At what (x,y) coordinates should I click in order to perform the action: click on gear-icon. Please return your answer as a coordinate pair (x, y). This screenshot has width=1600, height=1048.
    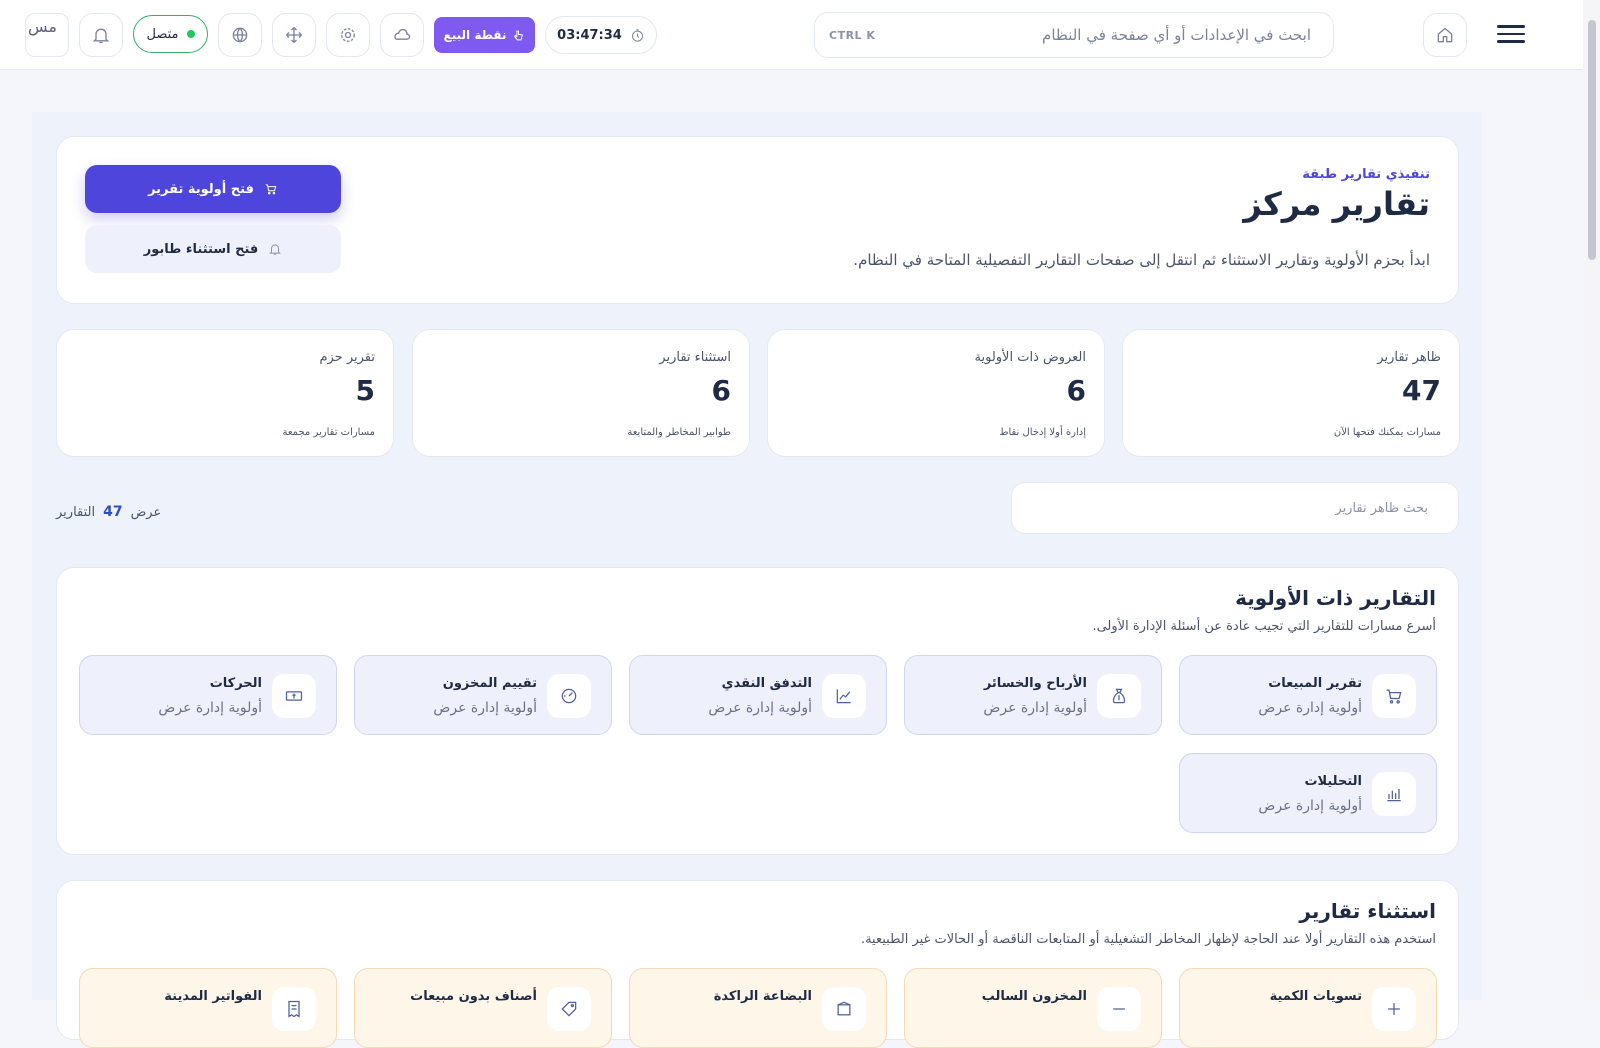
    Looking at the image, I should click on (348, 35).